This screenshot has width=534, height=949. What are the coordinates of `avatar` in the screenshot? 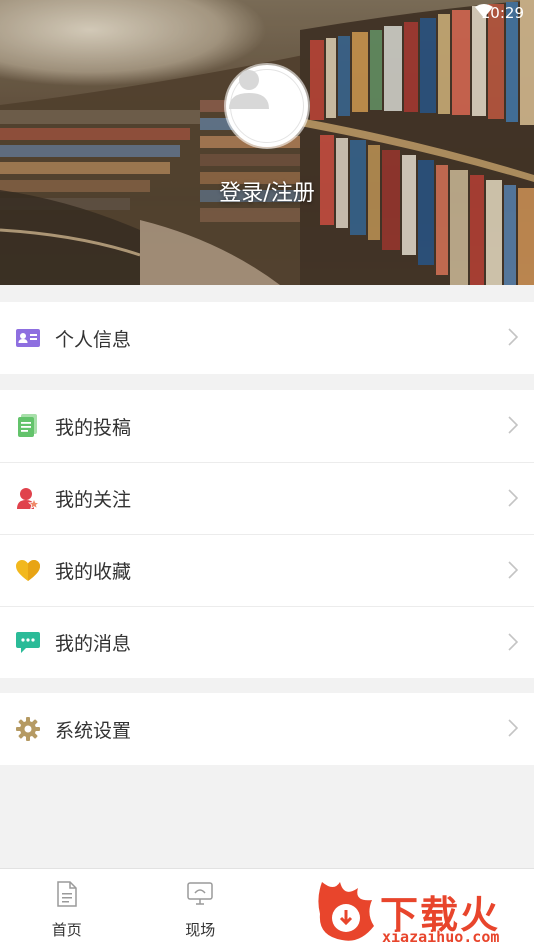 It's located at (267, 106).